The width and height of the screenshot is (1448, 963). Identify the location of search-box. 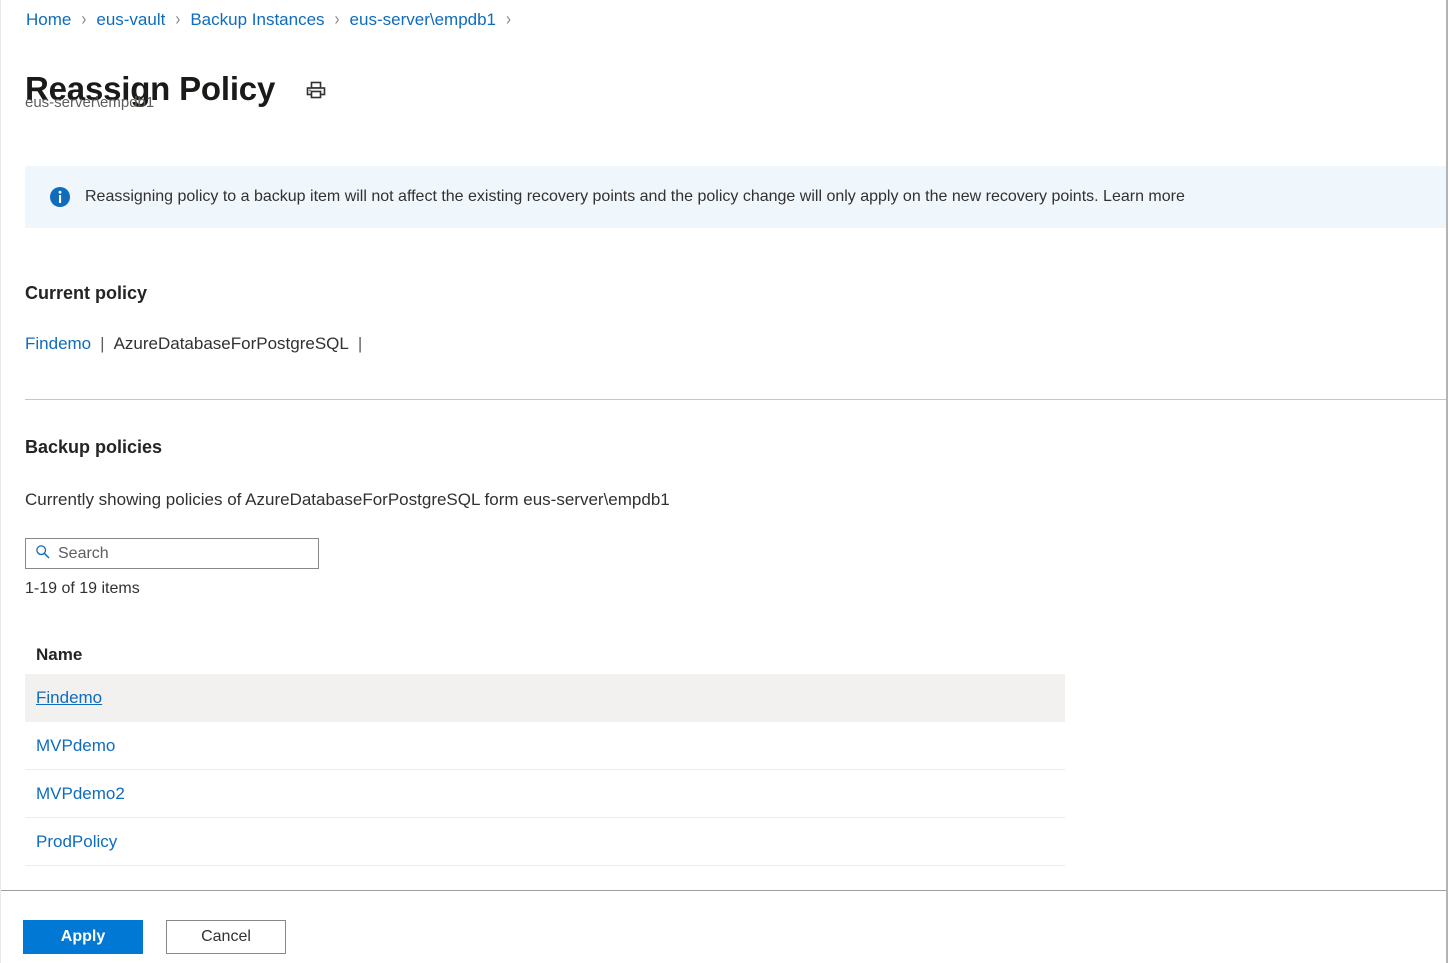
(172, 553).